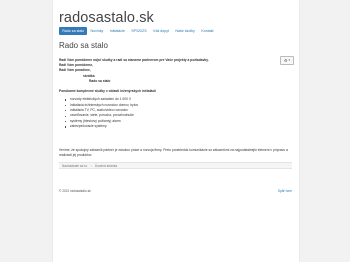 This screenshot has width=350, height=262. I want to click on back-to-top-link: Späť hore, so click(285, 191).